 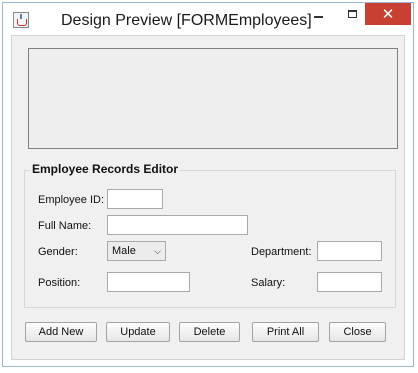 I want to click on department-field, so click(x=349, y=251).